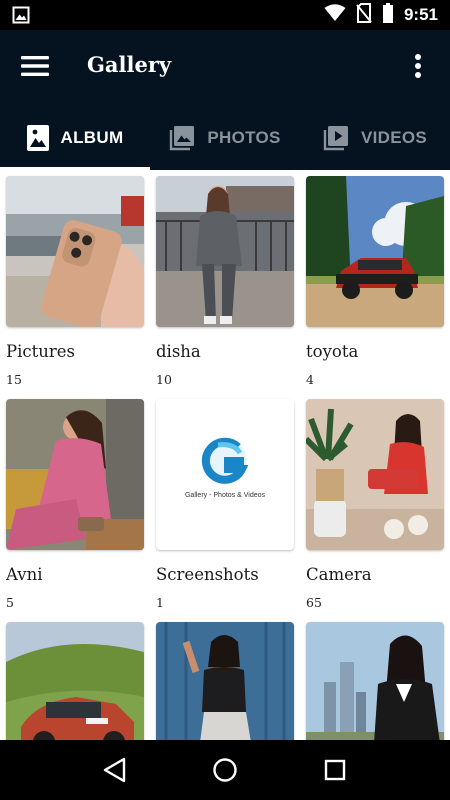  Describe the element at coordinates (420, 14) in the screenshot. I see `clock: 9:51` at that location.